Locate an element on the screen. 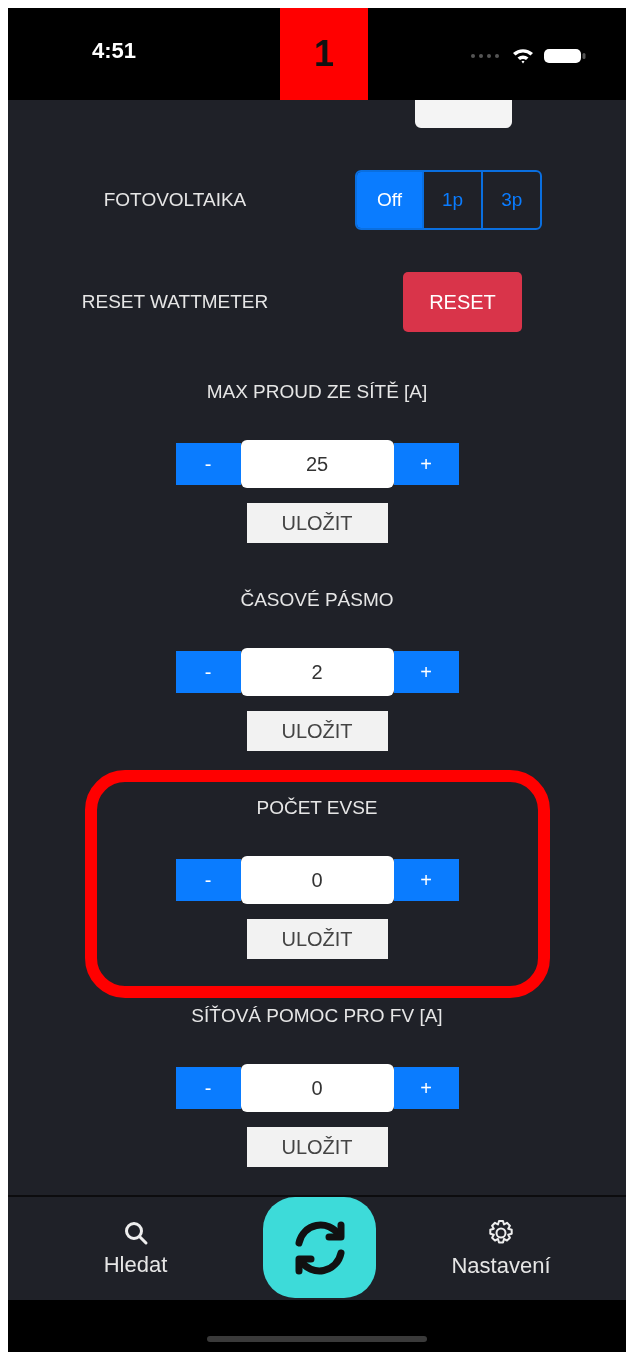 This screenshot has width=626, height=1352. reset-button: RESET is located at coordinates (462, 302).